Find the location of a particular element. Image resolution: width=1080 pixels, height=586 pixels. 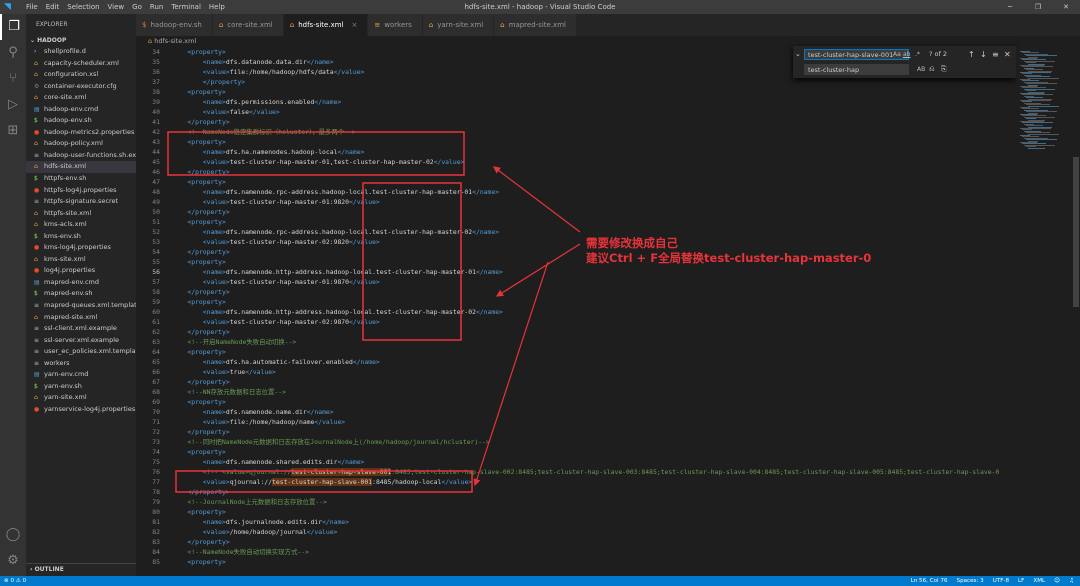

explorer-icon: ❐ is located at coordinates (13, 27).